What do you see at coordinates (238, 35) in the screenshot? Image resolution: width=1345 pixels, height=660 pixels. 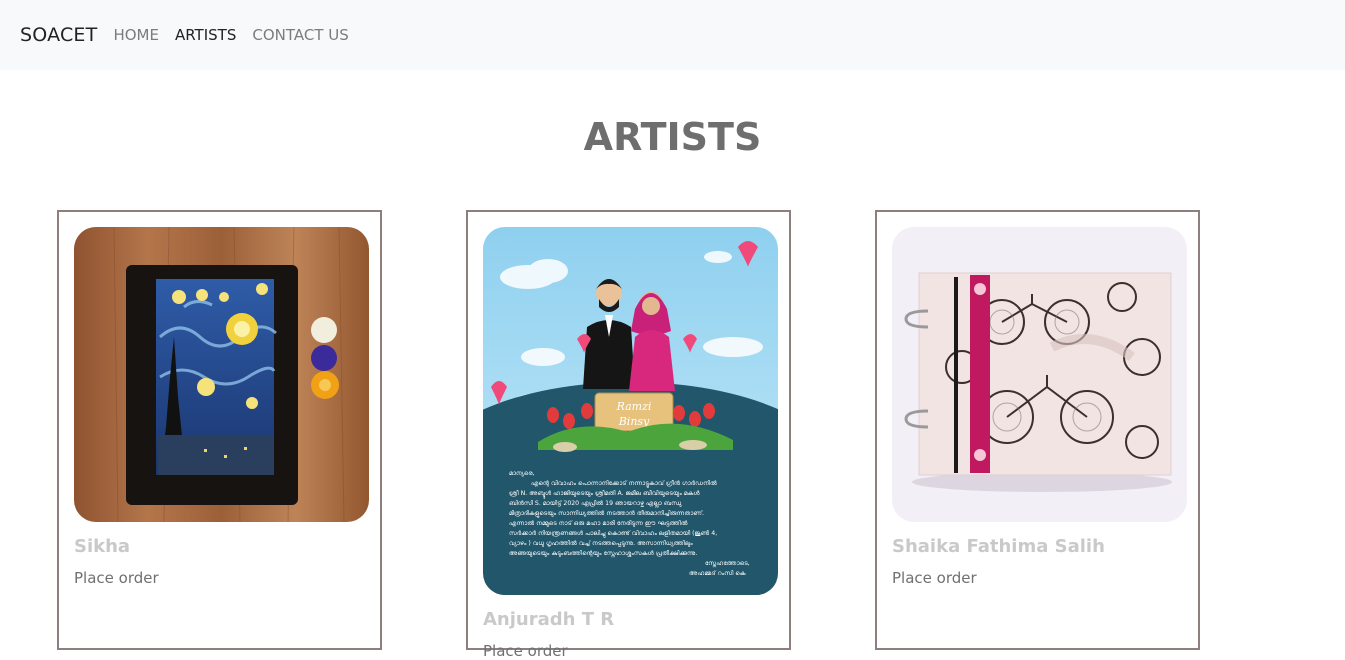 I see `nav-links: HOME ARTISTS CONTACT US` at bounding box center [238, 35].